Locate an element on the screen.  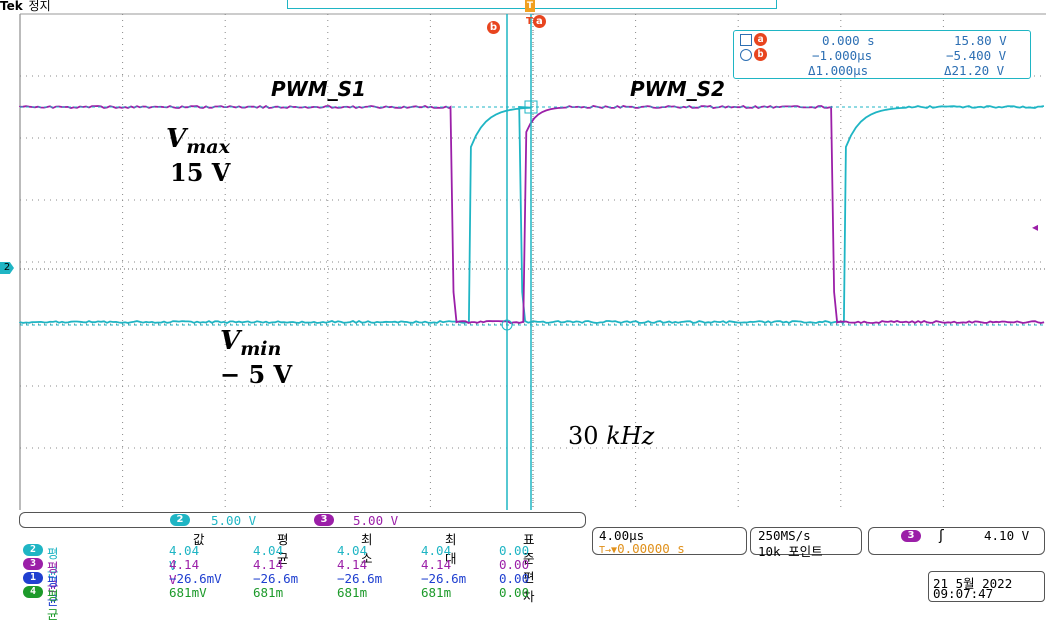
datetime-panel: 21 5월 2022 09:07:47 is located at coordinates (986, 586).